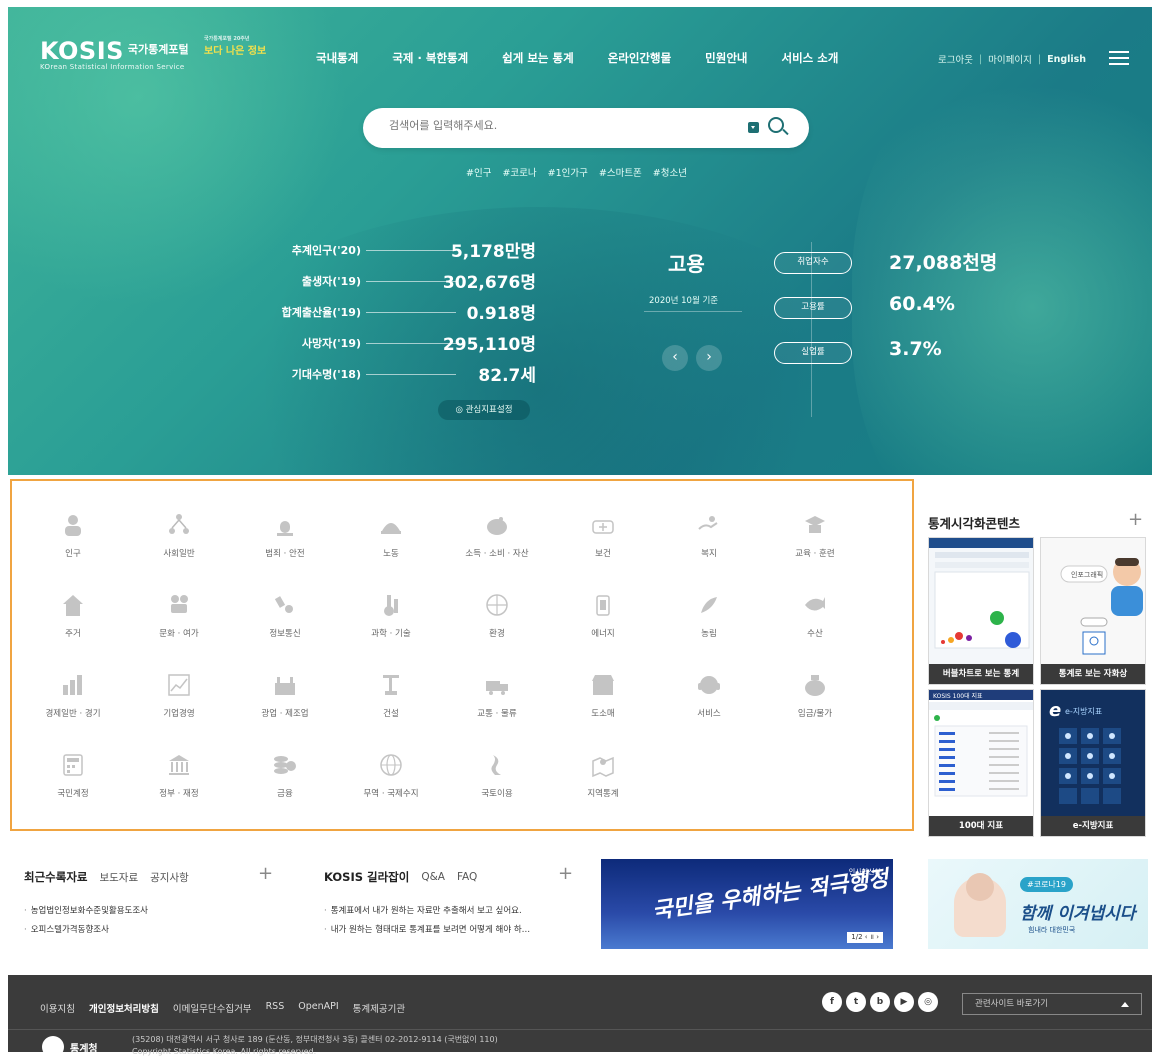  What do you see at coordinates (856, 1002) in the screenshot?
I see `twitter-icon: t` at bounding box center [856, 1002].